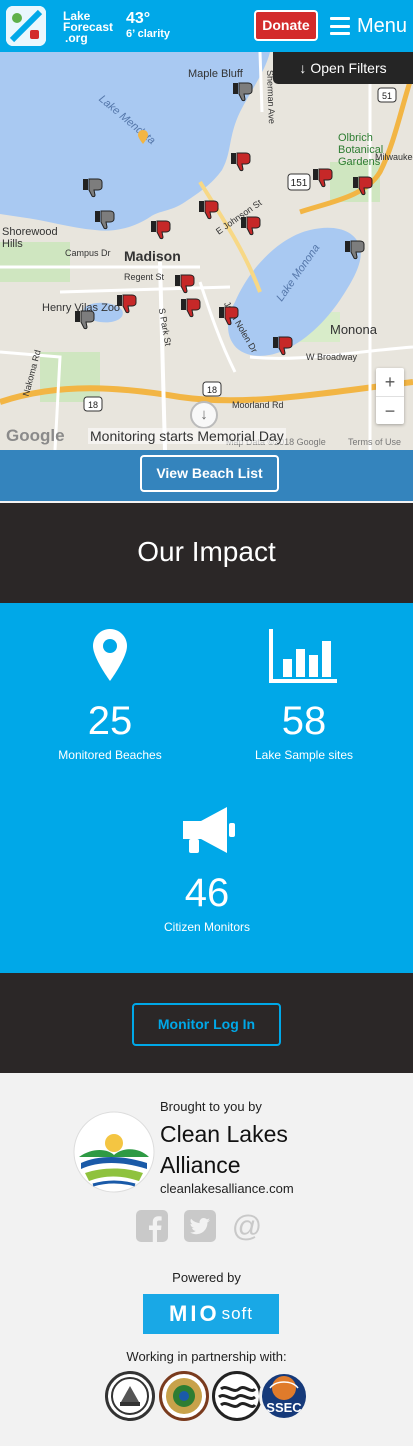 The image size is (413, 1446). I want to click on partnership-label: Working in partnership with:, so click(206, 1356).